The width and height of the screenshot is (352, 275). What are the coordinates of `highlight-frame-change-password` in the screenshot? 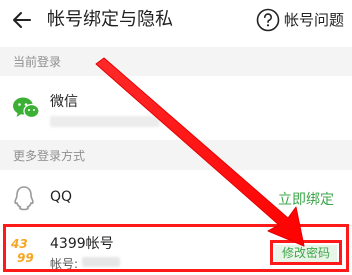 It's located at (306, 252).